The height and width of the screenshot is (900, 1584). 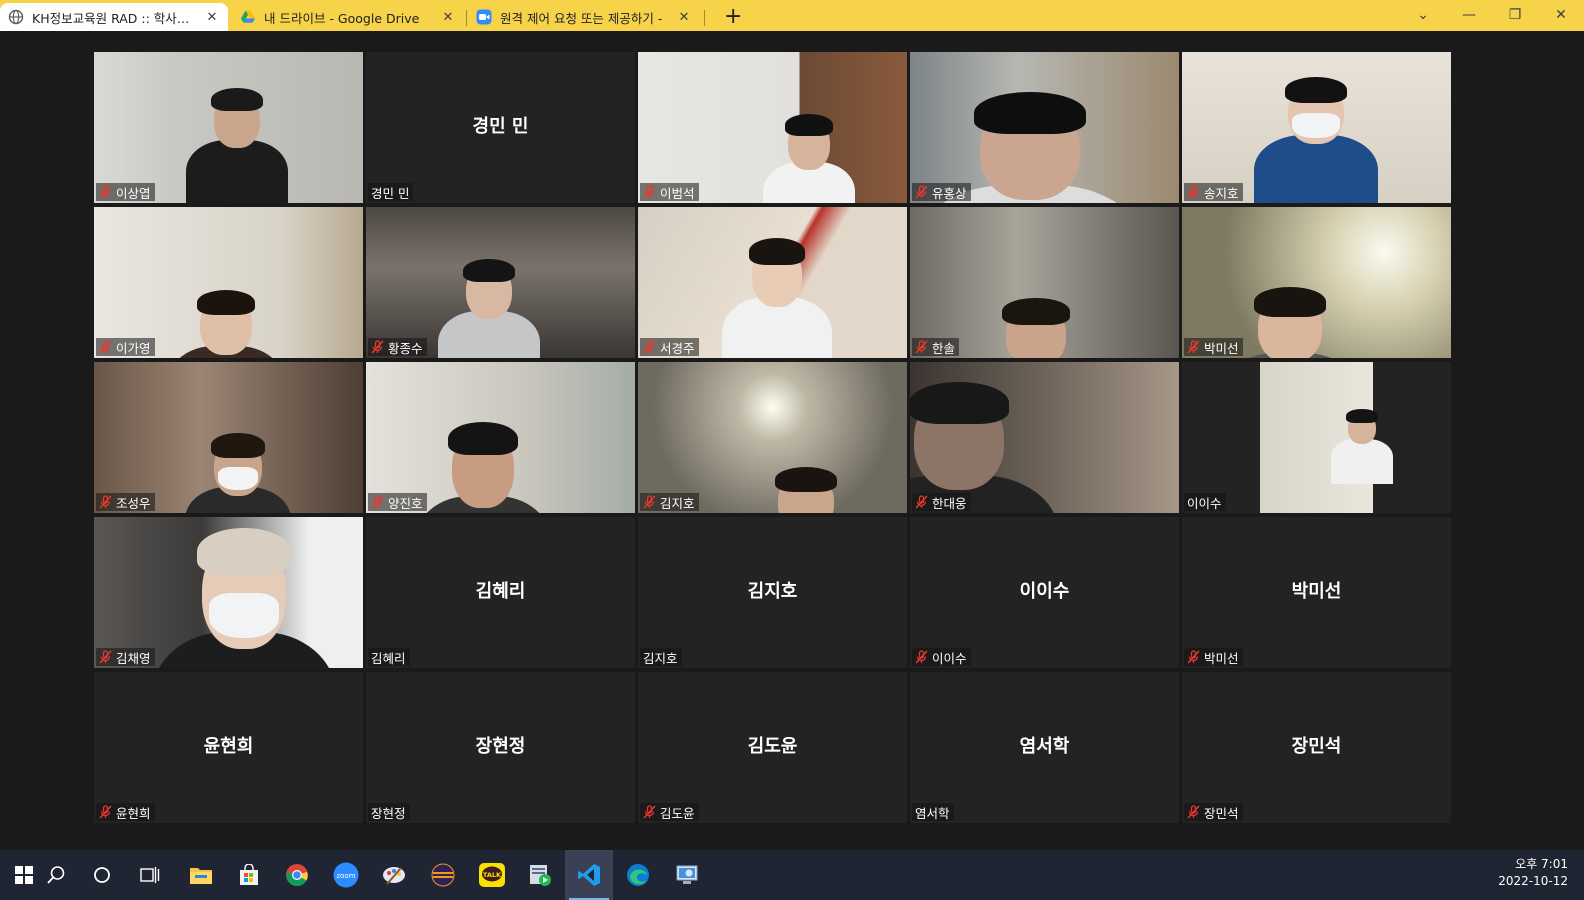 I want to click on participant-name: 이가영, so click(x=133, y=348).